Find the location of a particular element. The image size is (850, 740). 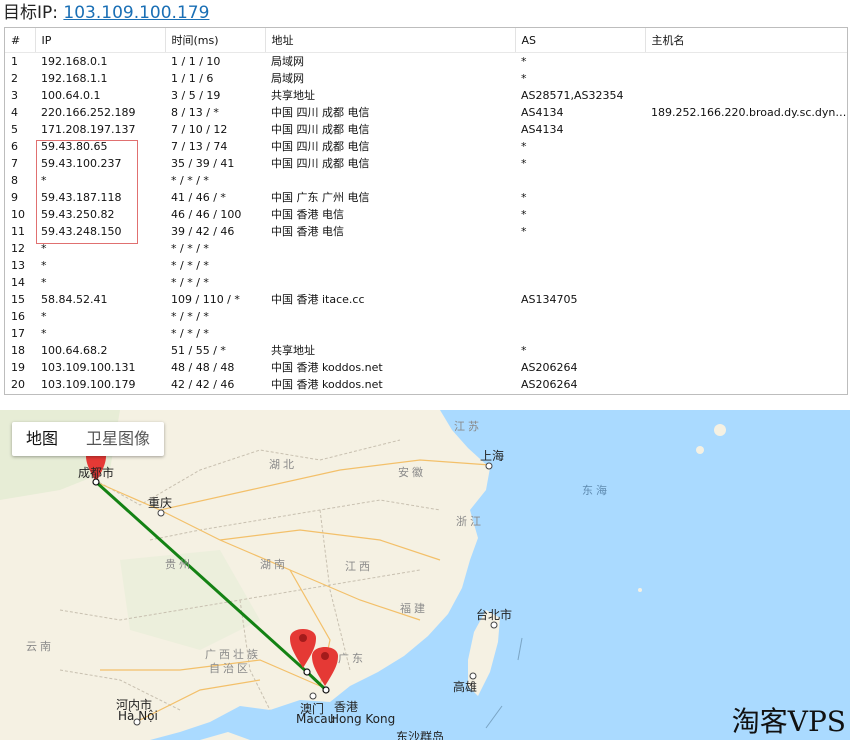

table-header-row: # IP 时间(ms) 地址 AS 主机名 is located at coordinates (426, 40).